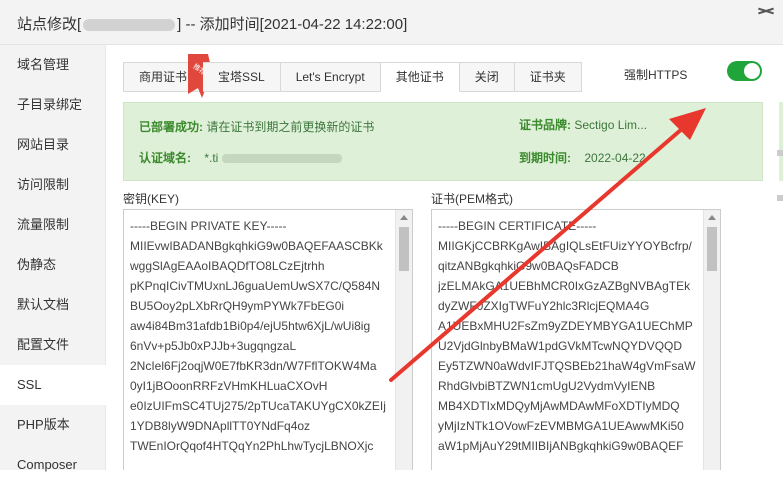  I want to click on tab-lets-encrypt: Let's Encrypt, so click(330, 77).